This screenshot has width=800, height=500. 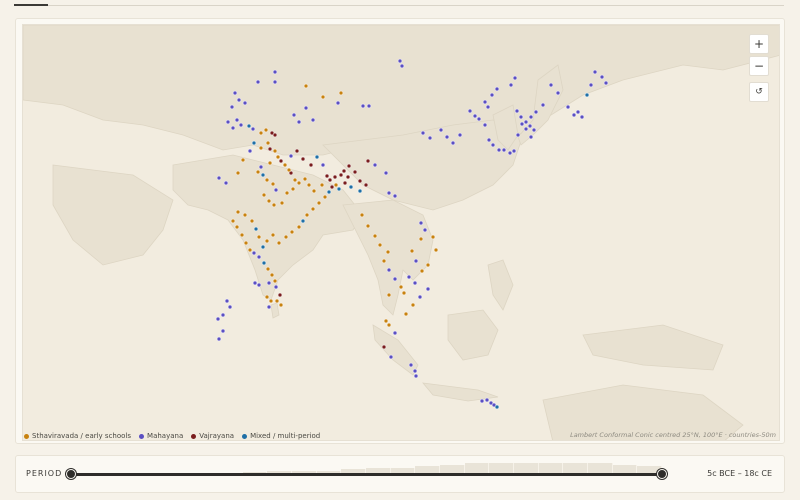 What do you see at coordinates (662, 474) in the screenshot?
I see `period-end-handle` at bounding box center [662, 474].